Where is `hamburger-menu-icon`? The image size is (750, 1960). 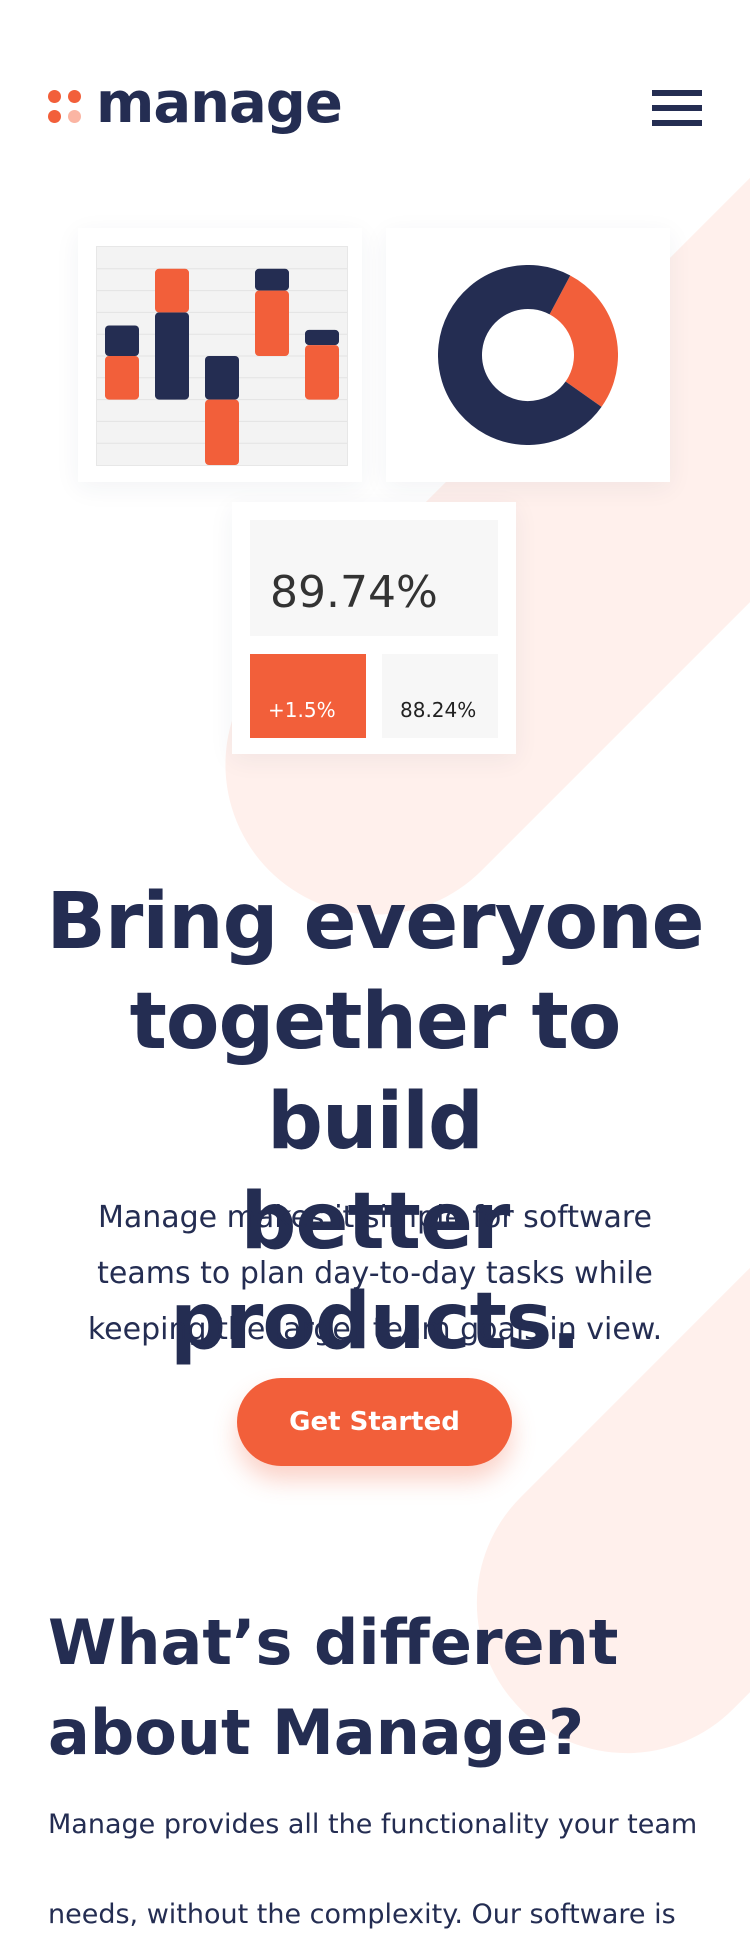 hamburger-menu-icon is located at coordinates (677, 108).